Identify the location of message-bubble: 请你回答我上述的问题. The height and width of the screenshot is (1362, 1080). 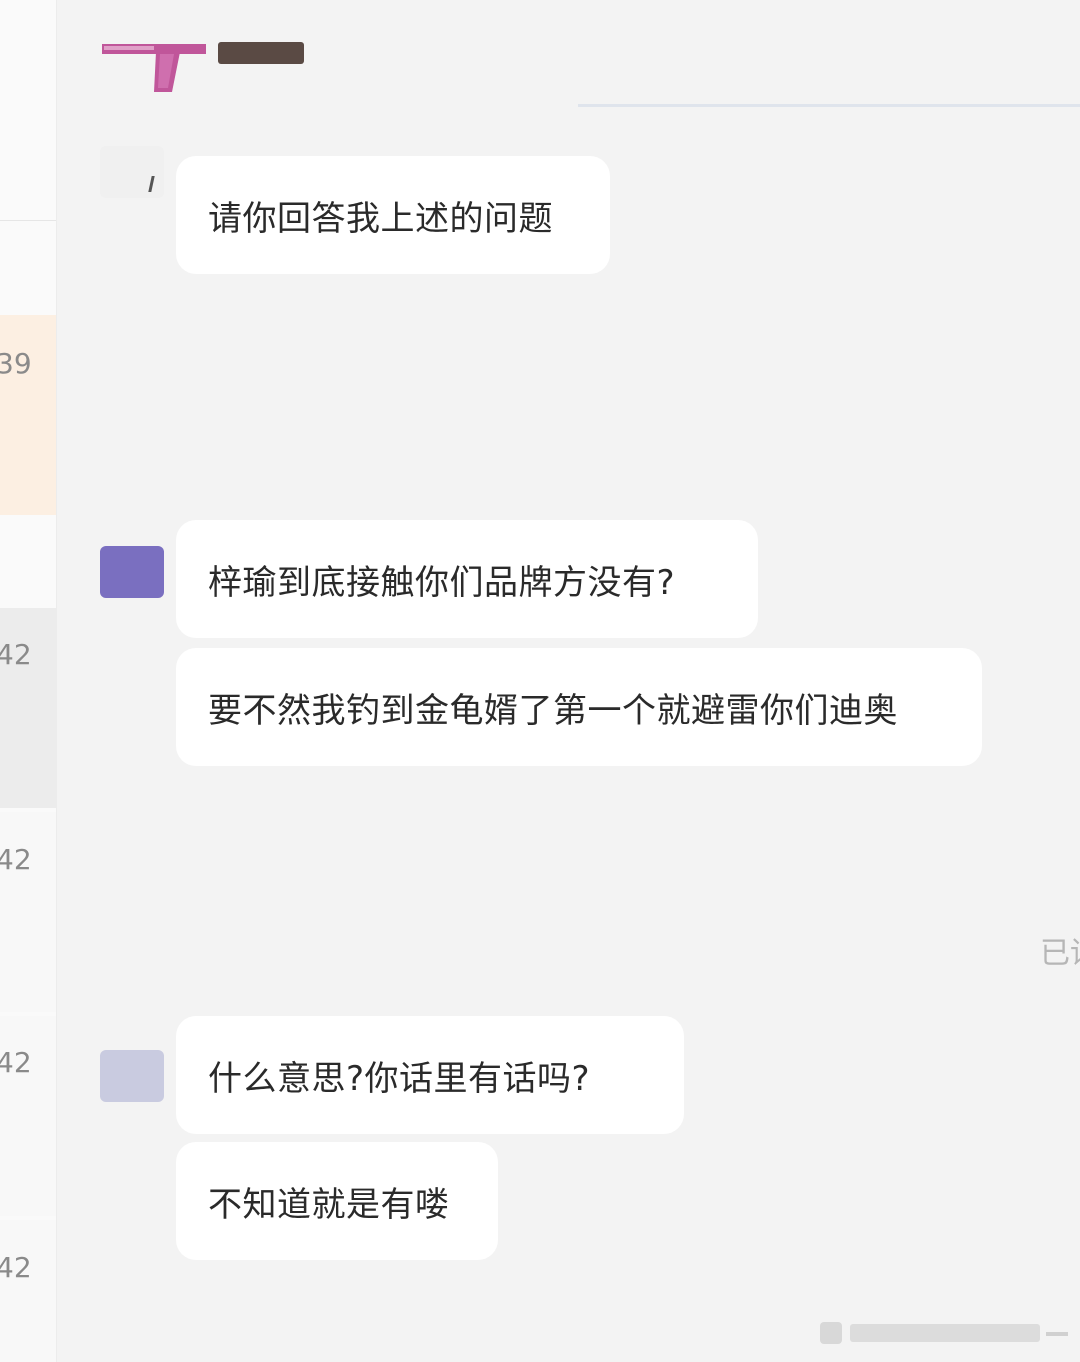
(393, 215).